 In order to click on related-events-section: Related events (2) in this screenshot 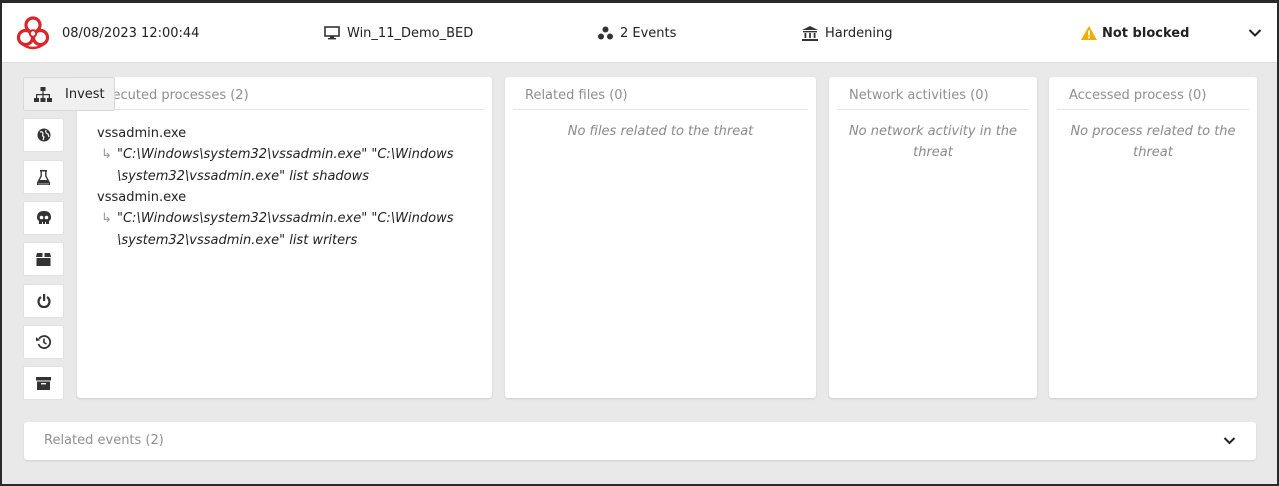, I will do `click(640, 441)`.